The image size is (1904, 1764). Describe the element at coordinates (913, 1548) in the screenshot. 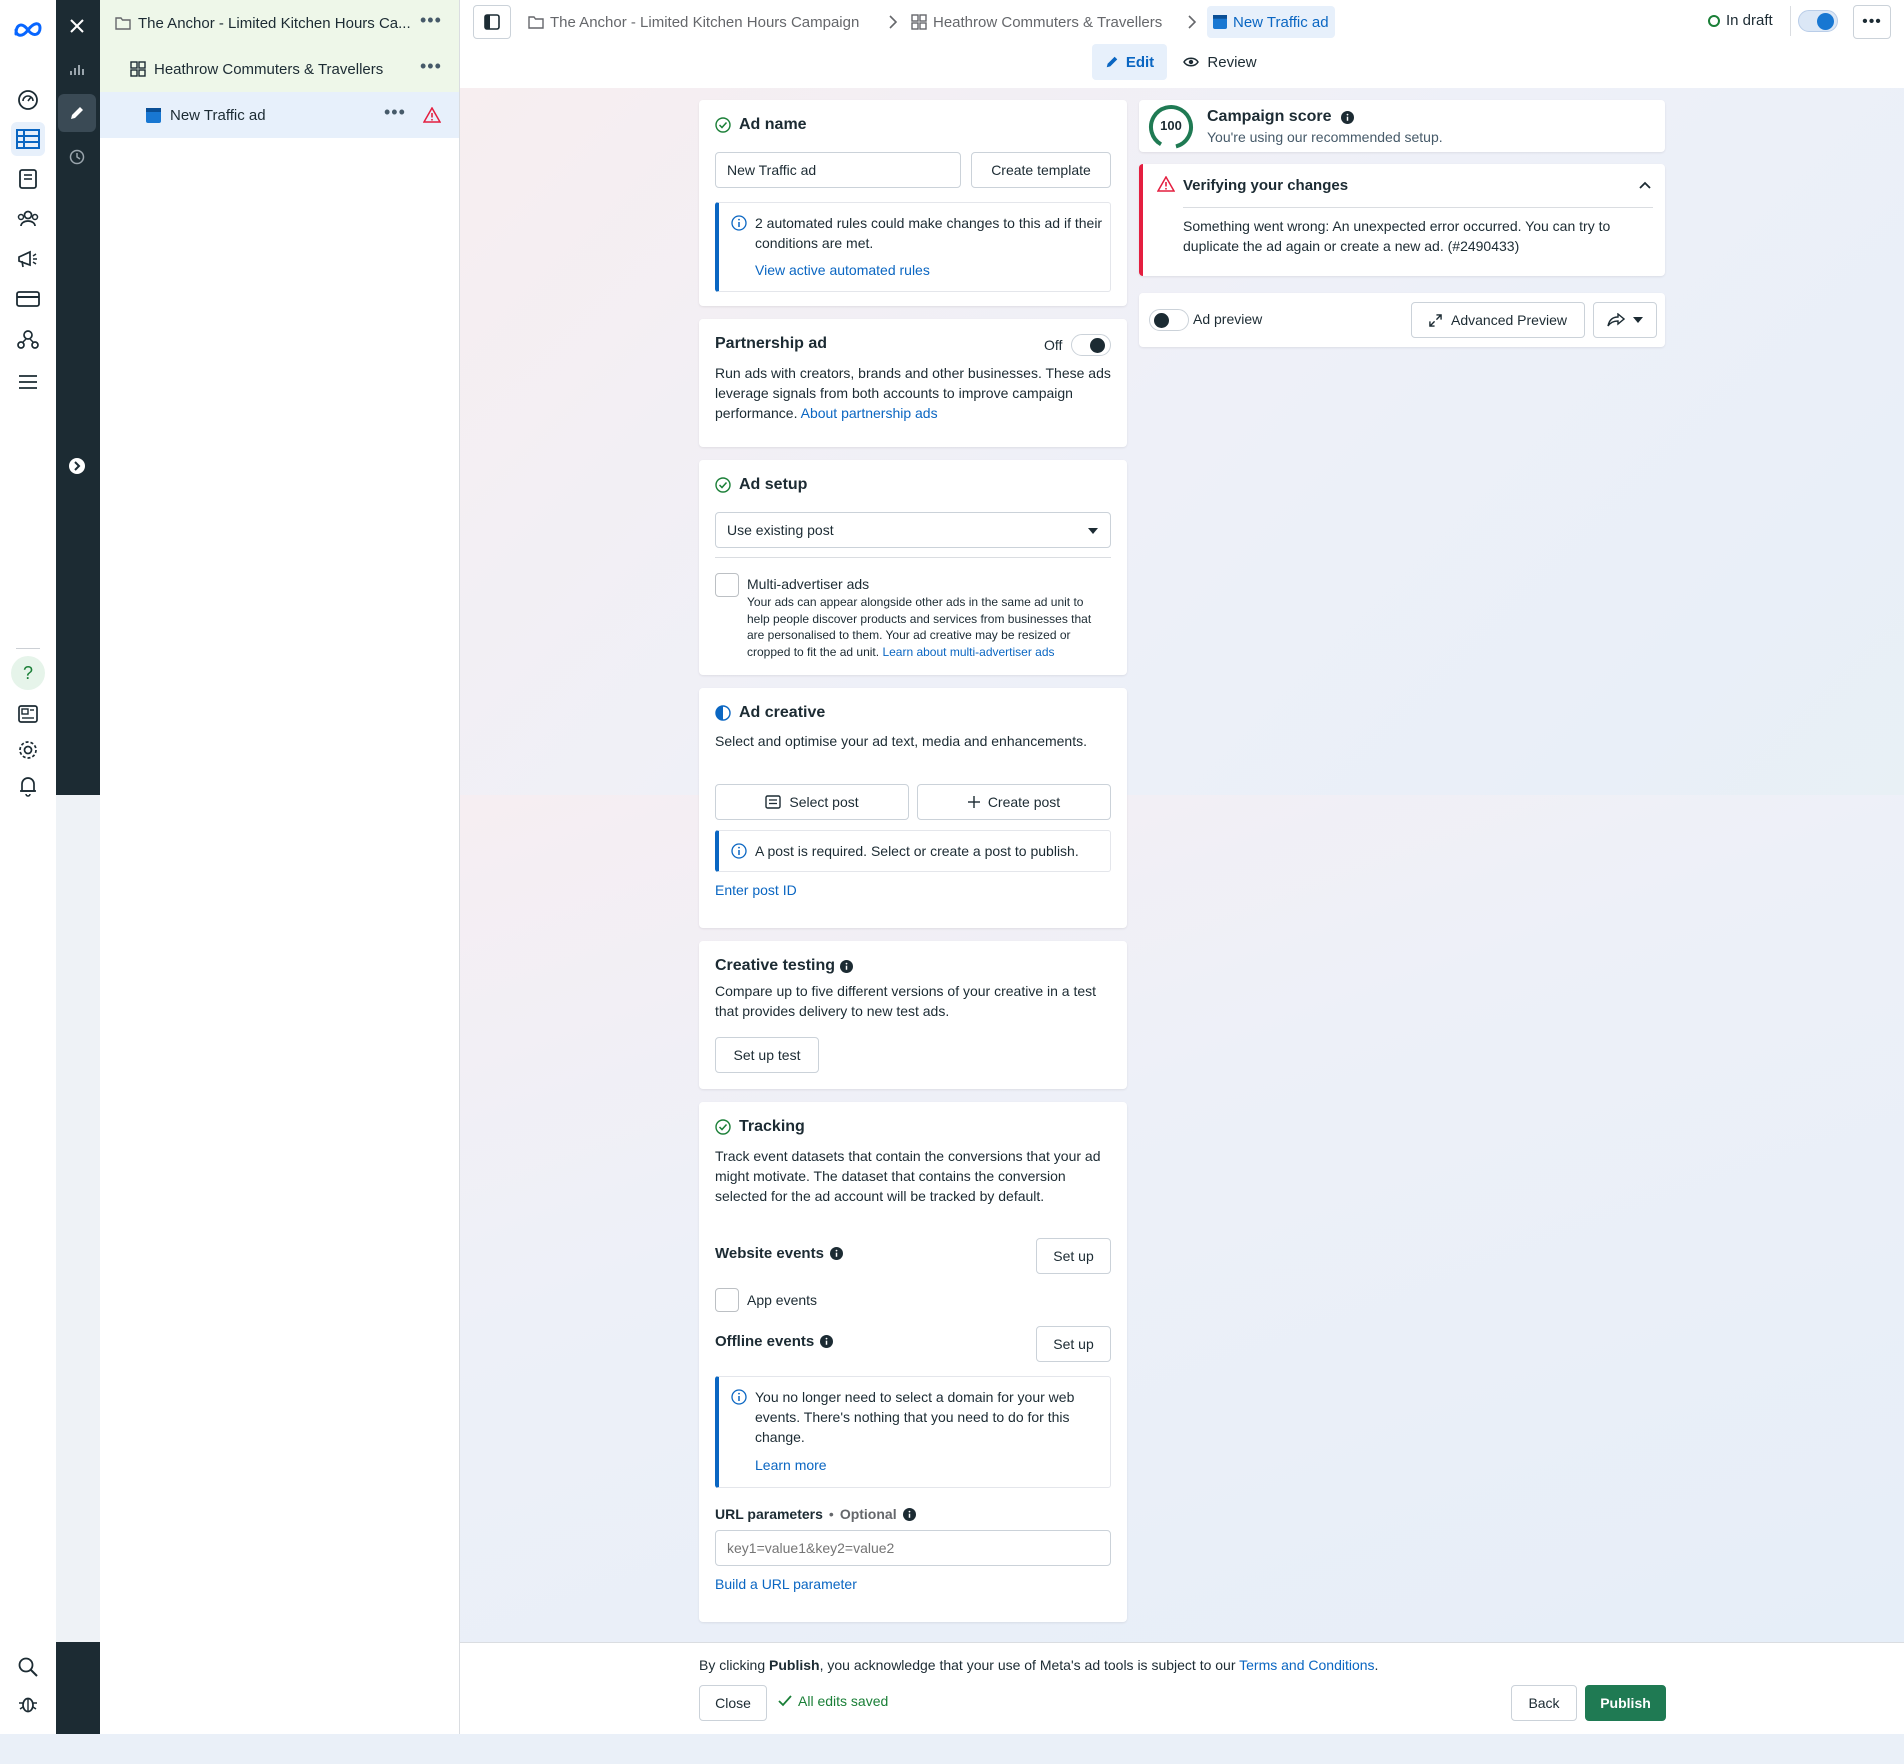

I see `url-parameters-input` at that location.